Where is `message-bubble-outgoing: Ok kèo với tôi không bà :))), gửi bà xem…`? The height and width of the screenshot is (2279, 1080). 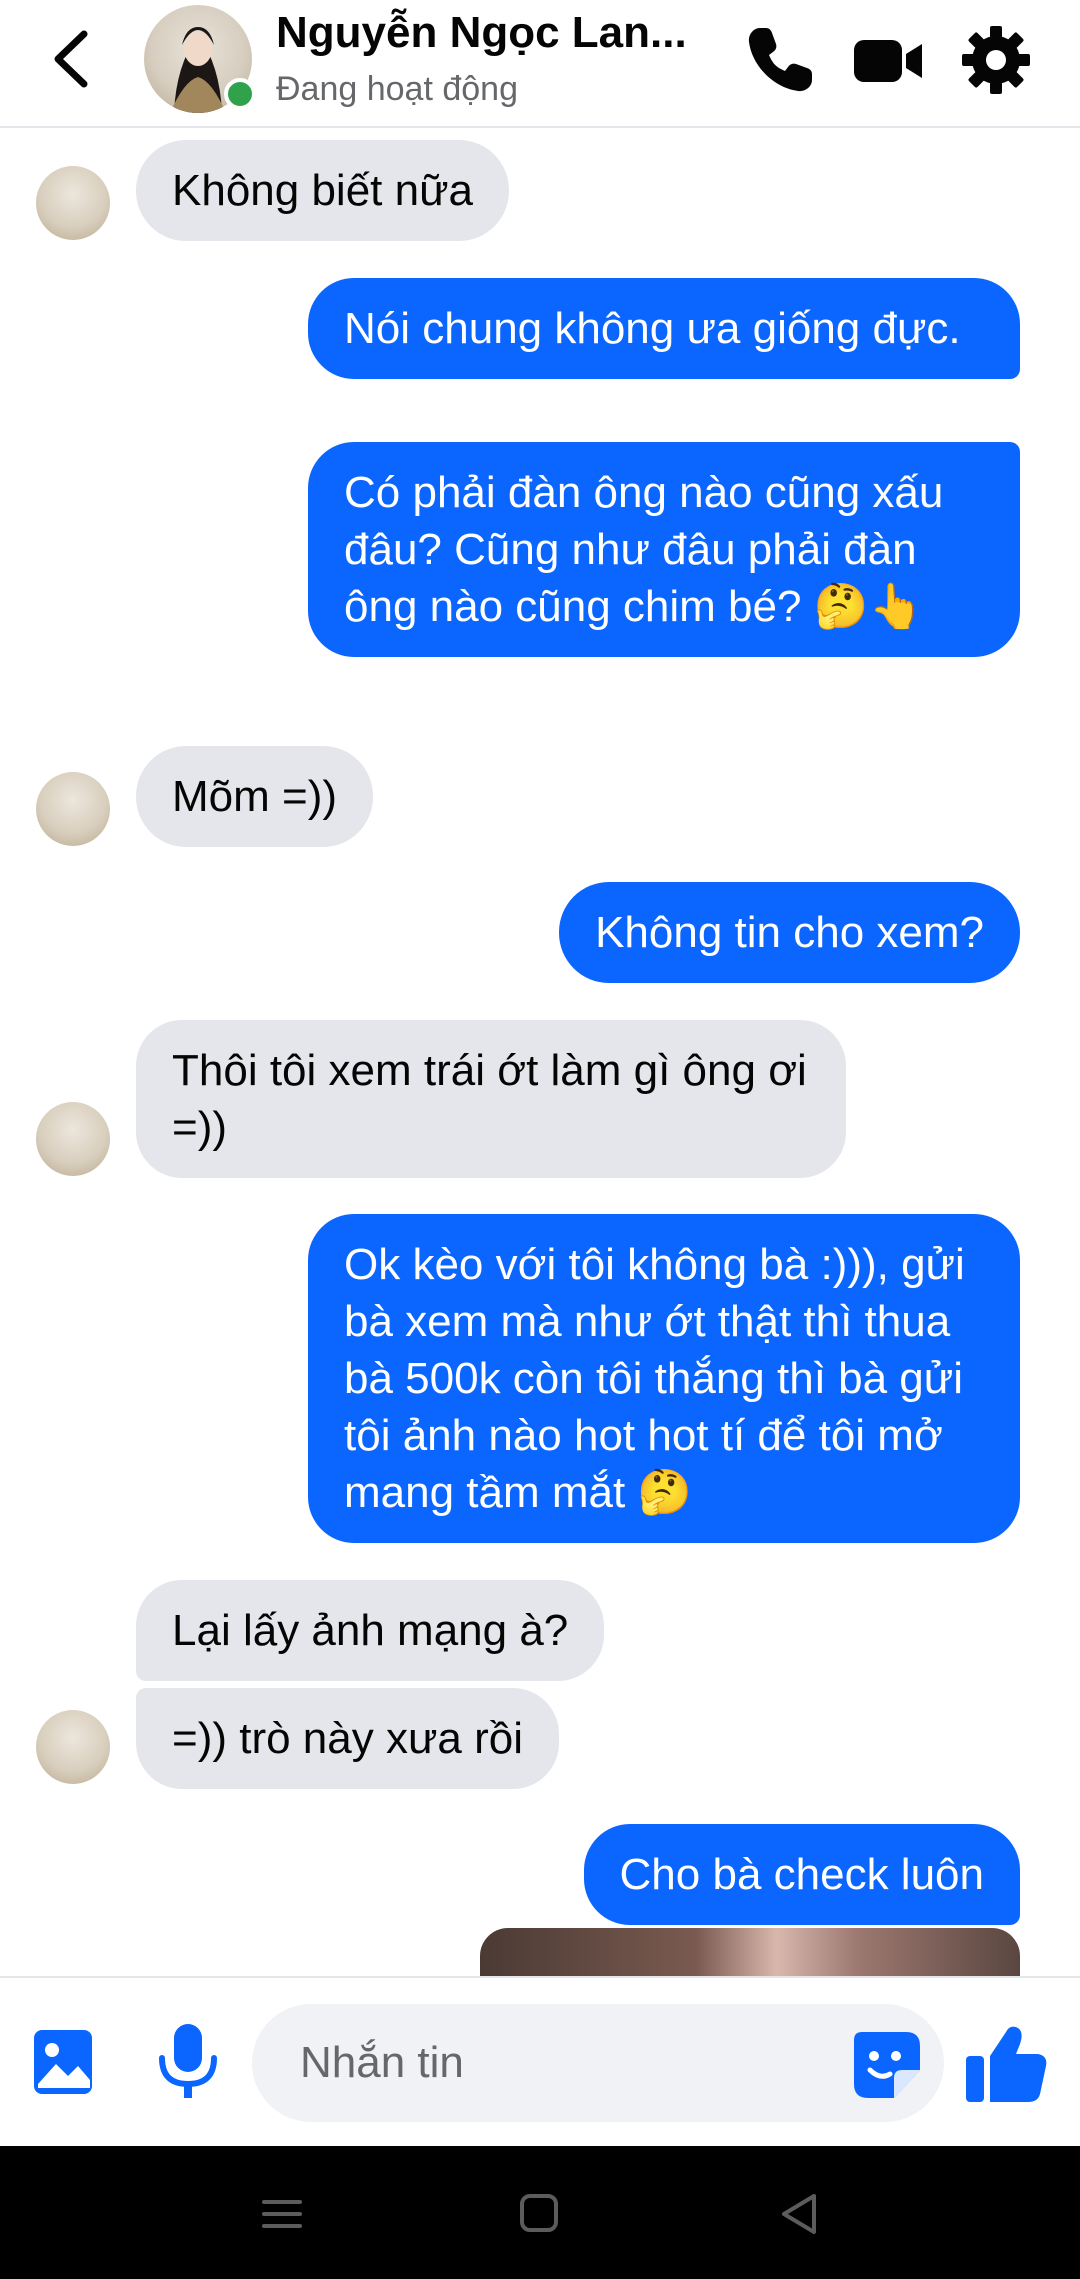 message-bubble-outgoing: Ok kèo với tôi không bà :))), gửi bà xem… is located at coordinates (664, 1378).